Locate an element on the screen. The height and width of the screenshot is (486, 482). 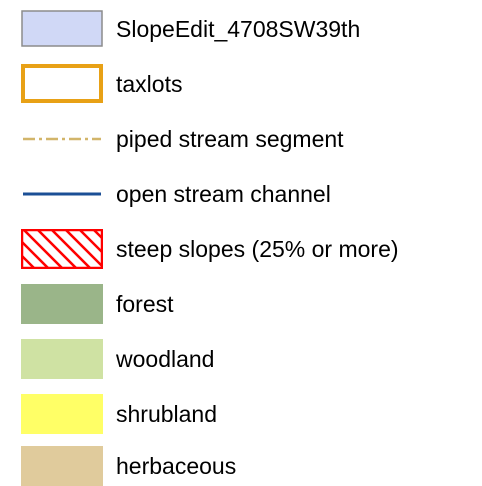
piped-stream-swatch is located at coordinates (62, 139).